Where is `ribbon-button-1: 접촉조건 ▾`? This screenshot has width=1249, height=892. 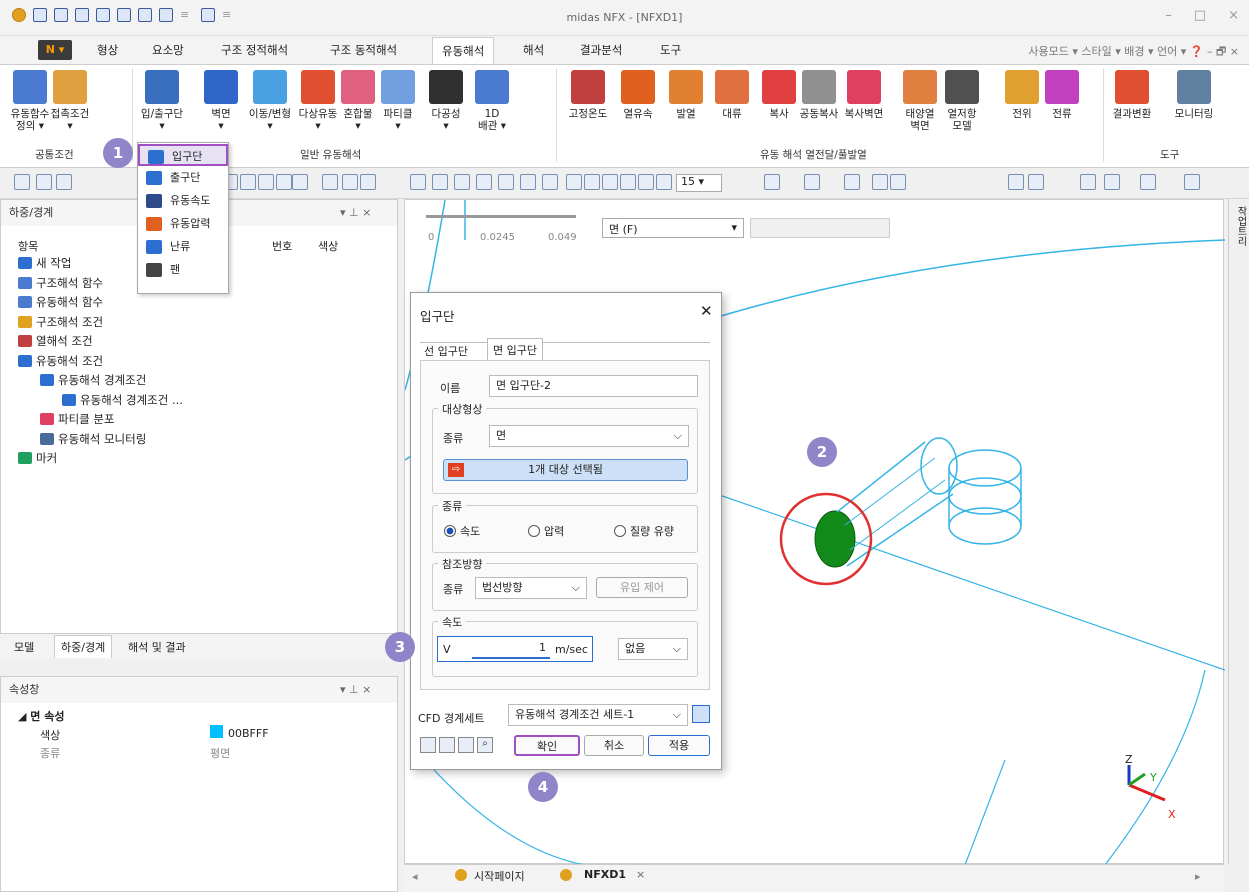
ribbon-button-1: 접촉조건 ▾ is located at coordinates (70, 101).